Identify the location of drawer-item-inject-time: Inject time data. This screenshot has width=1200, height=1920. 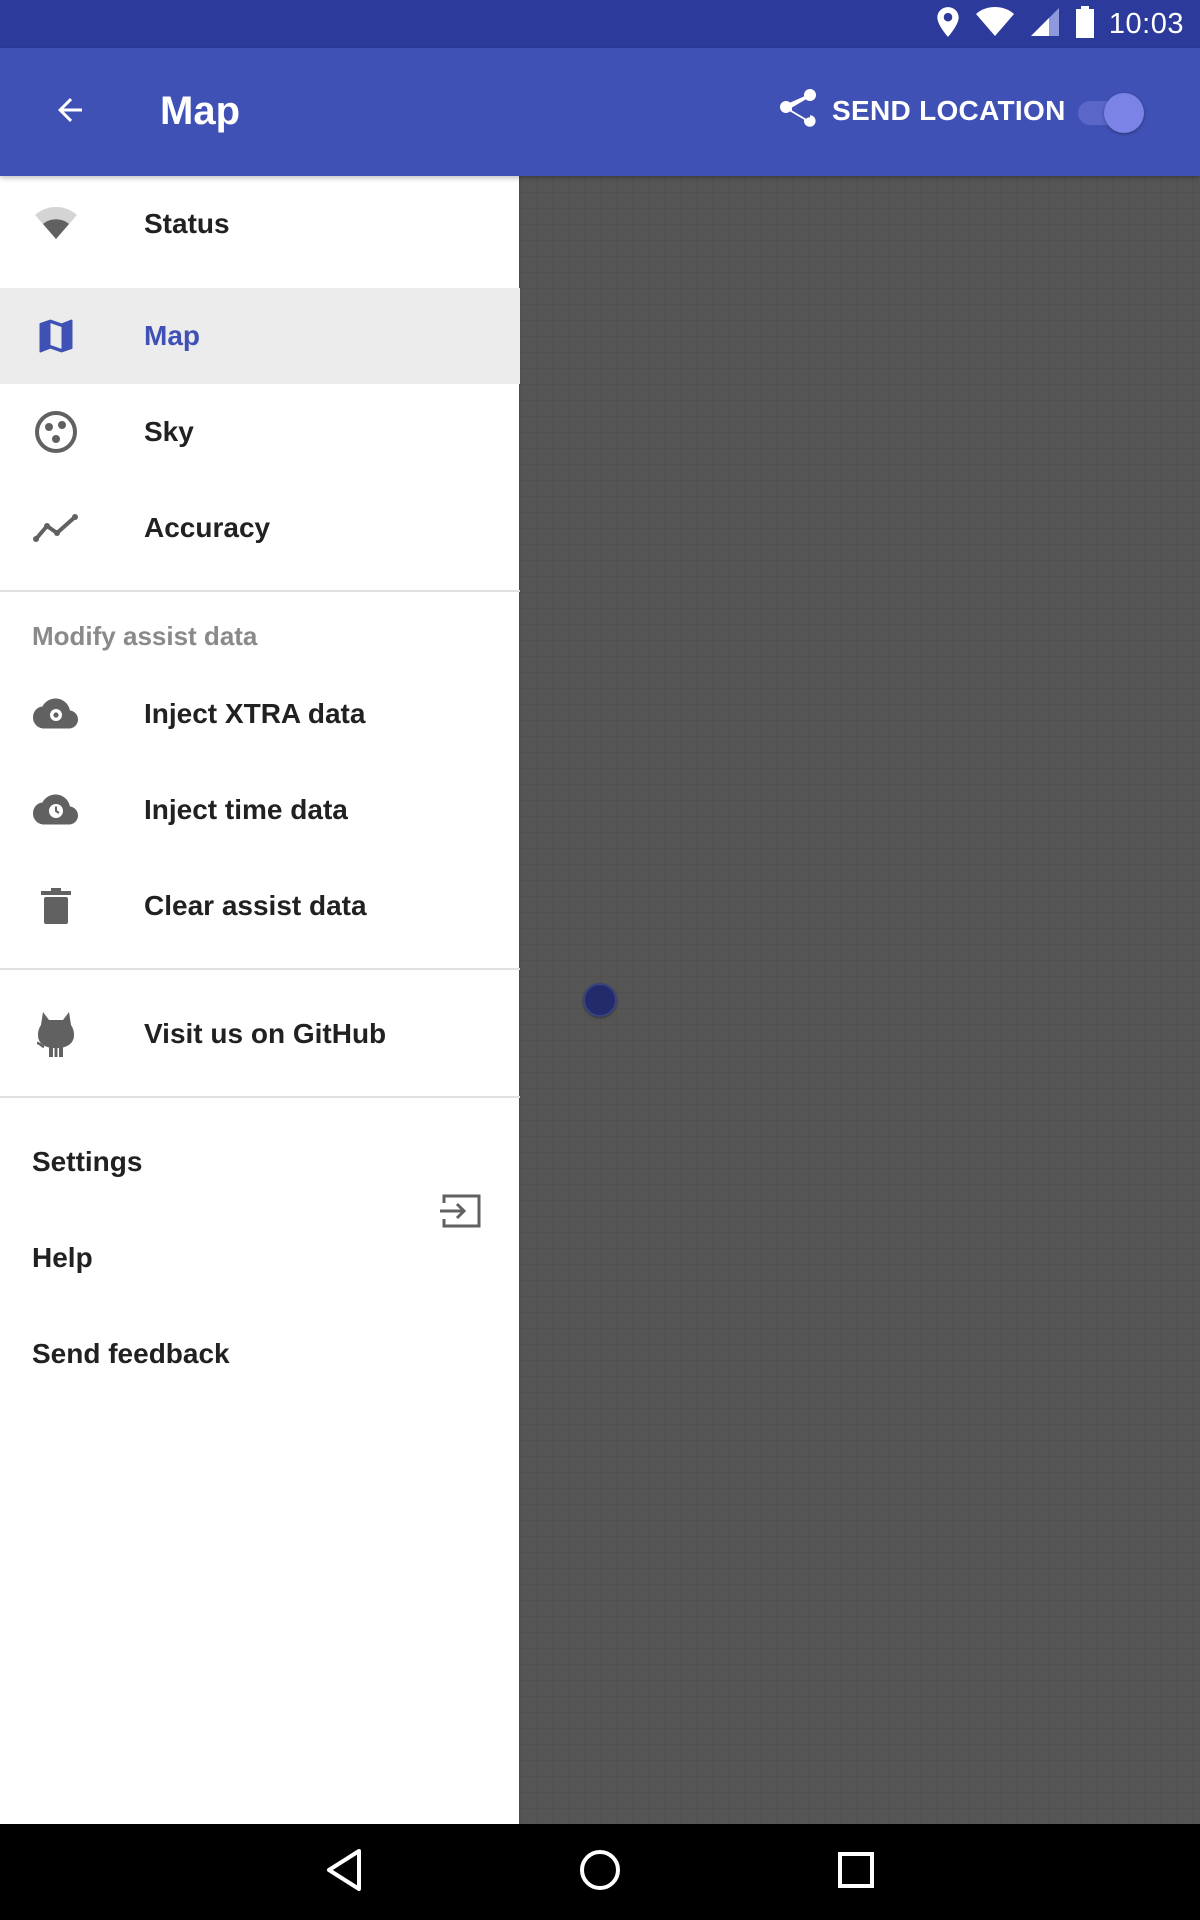
(260, 810).